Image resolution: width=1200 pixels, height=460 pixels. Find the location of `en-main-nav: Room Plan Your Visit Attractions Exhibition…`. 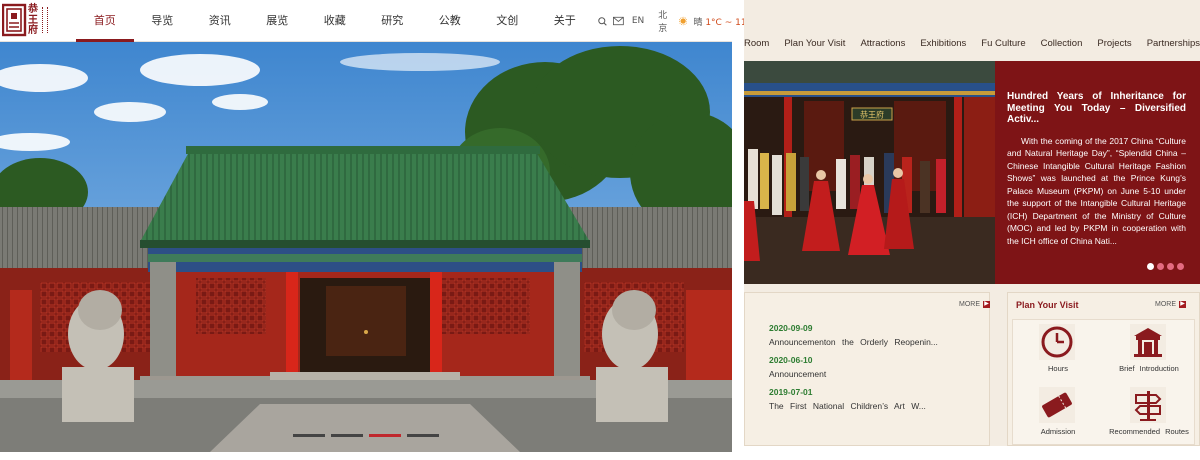

en-main-nav: Room Plan Your Visit Attractions Exhibition… is located at coordinates (972, 46).